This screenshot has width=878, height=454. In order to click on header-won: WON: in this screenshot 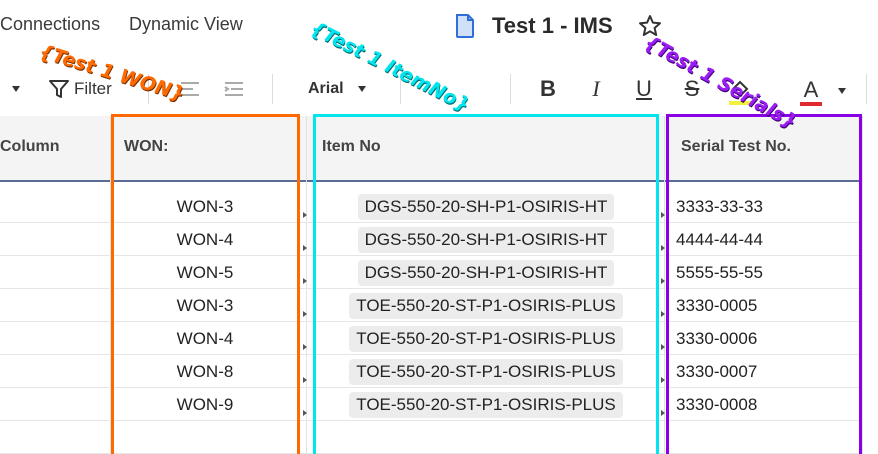, I will do `click(146, 147)`.